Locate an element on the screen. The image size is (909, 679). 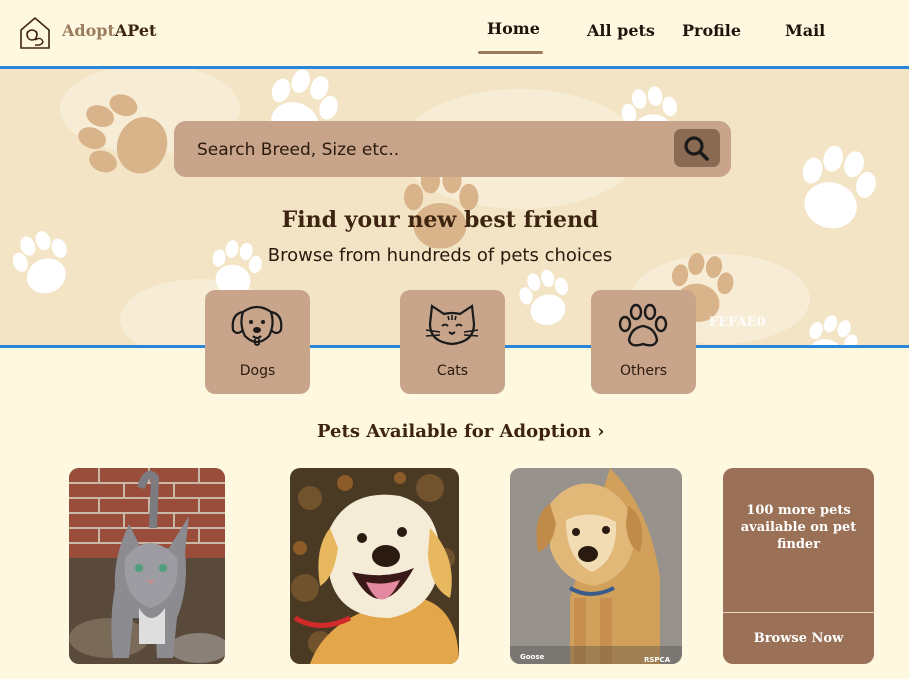
hero-title: Find your new best friend is located at coordinates (440, 220).